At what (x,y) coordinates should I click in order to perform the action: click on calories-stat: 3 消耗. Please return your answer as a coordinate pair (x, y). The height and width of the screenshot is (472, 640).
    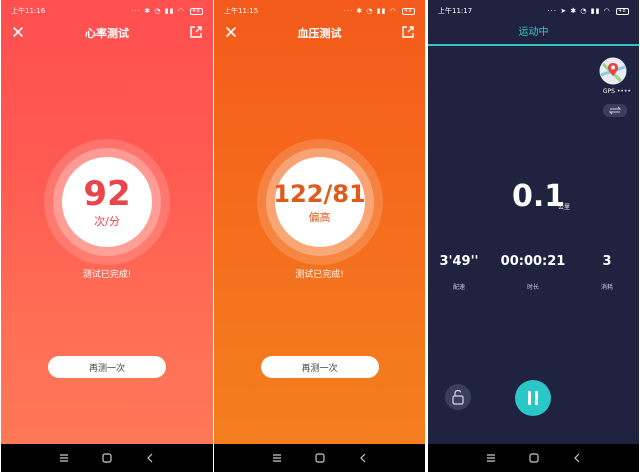
    Looking at the image, I should click on (607, 272).